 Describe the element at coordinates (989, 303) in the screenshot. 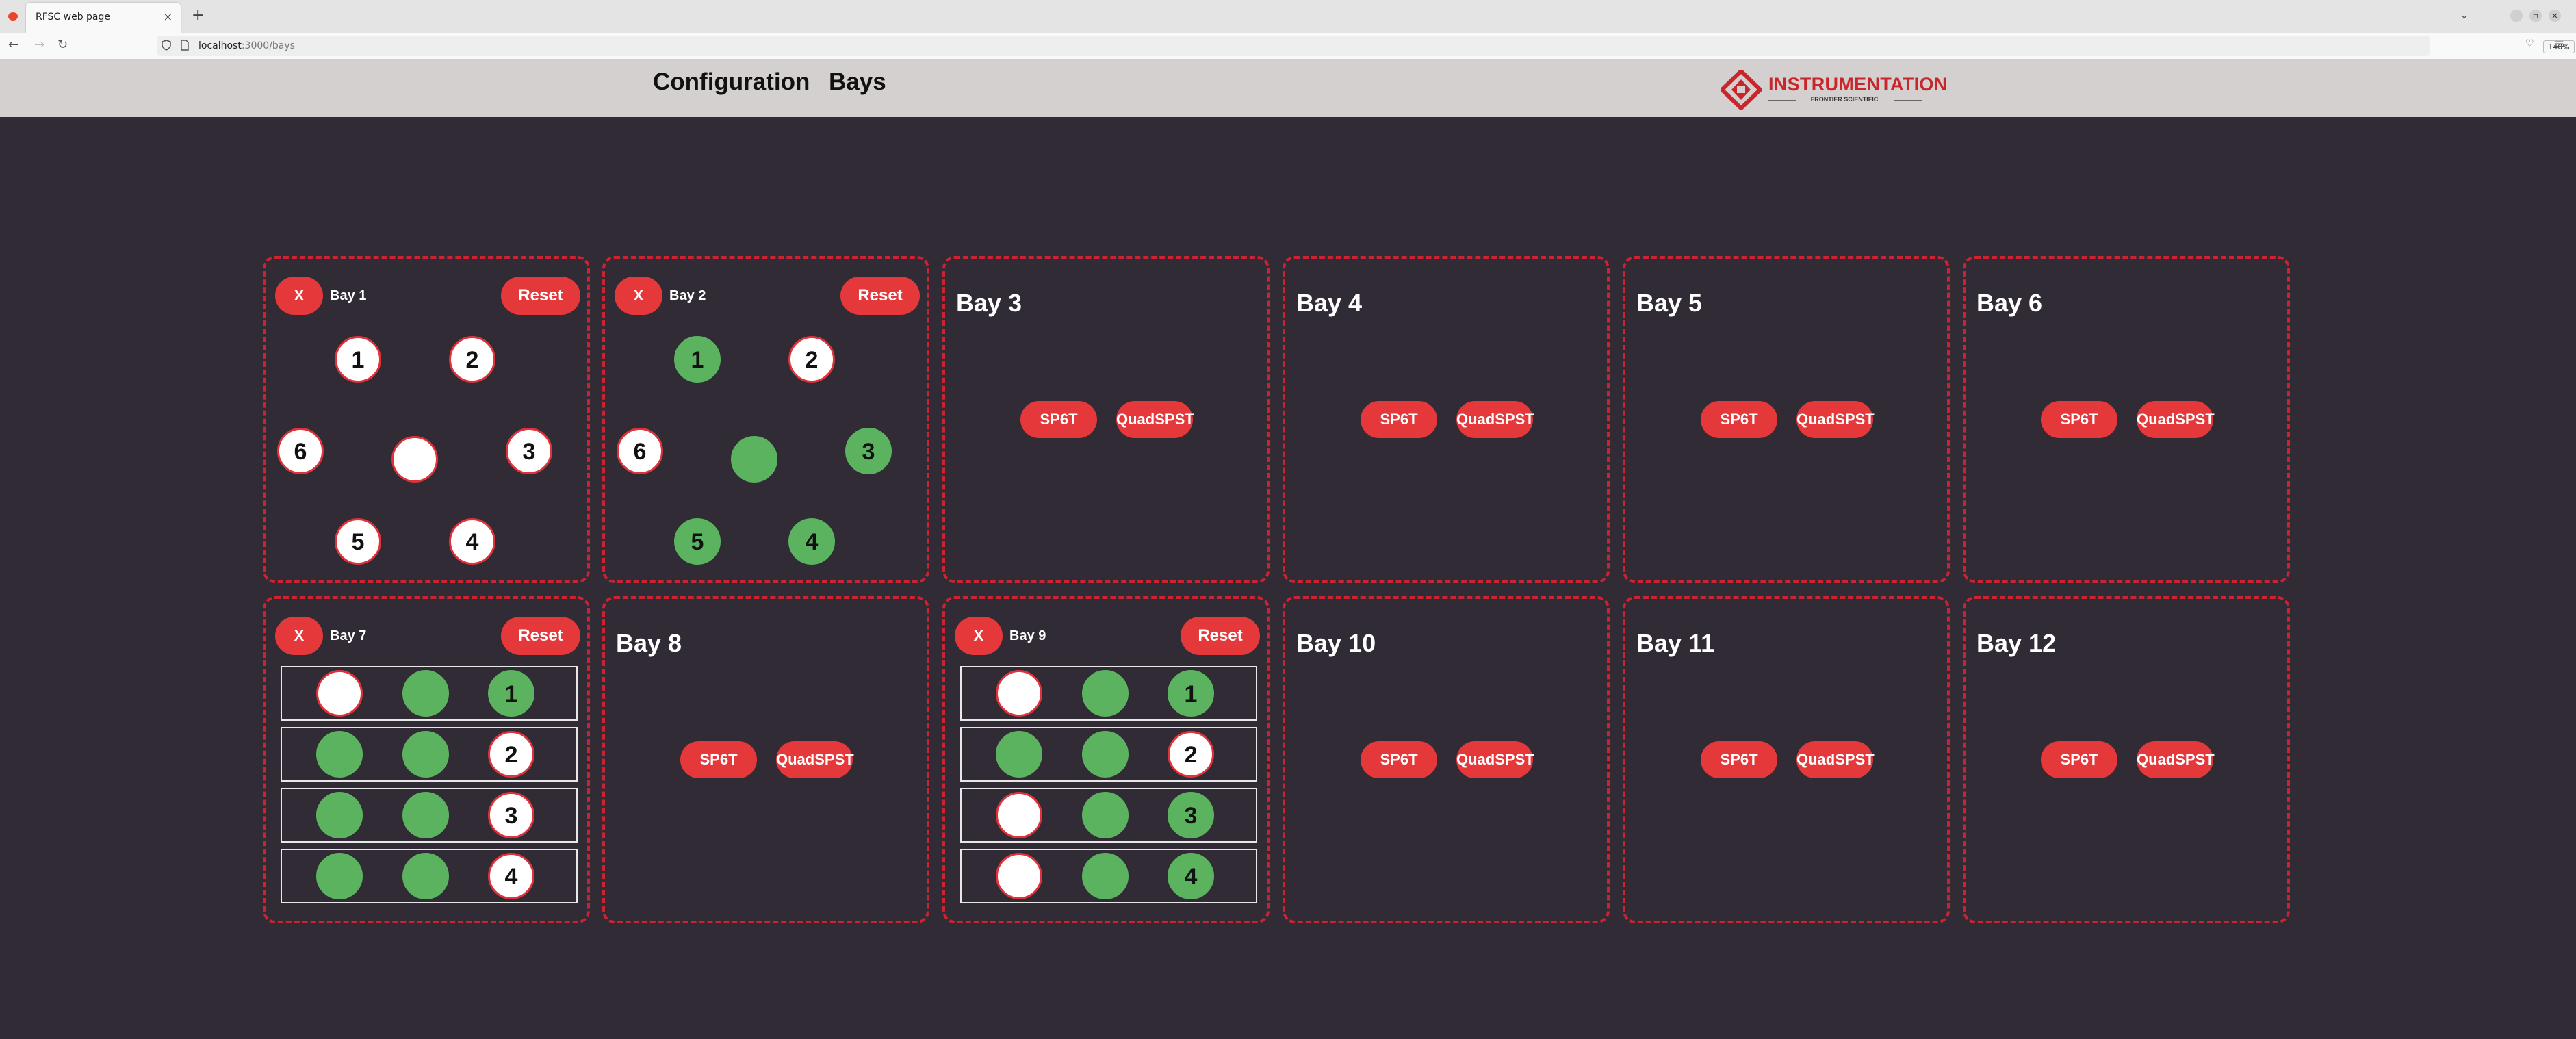

I see `bay-title: Bay 3` at that location.